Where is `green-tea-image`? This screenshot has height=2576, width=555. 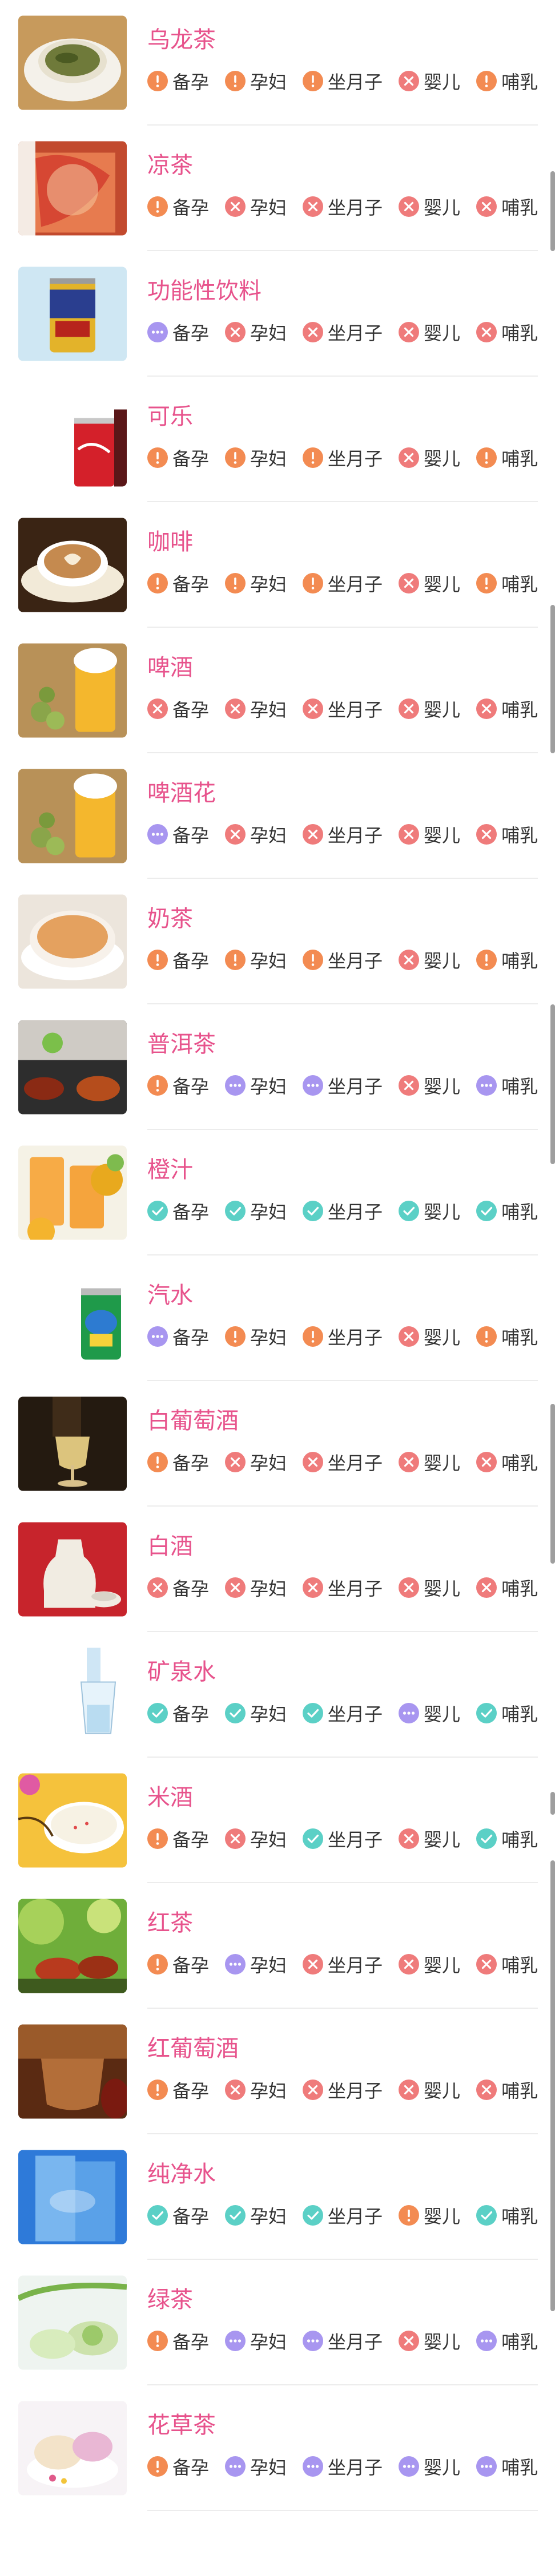 green-tea-image is located at coordinates (72, 2322).